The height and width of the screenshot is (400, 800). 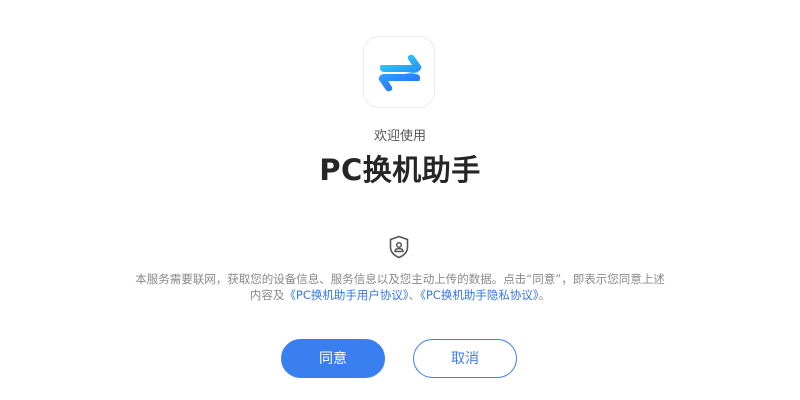 What do you see at coordinates (399, 247) in the screenshot?
I see `privacy-shield-icon` at bounding box center [399, 247].